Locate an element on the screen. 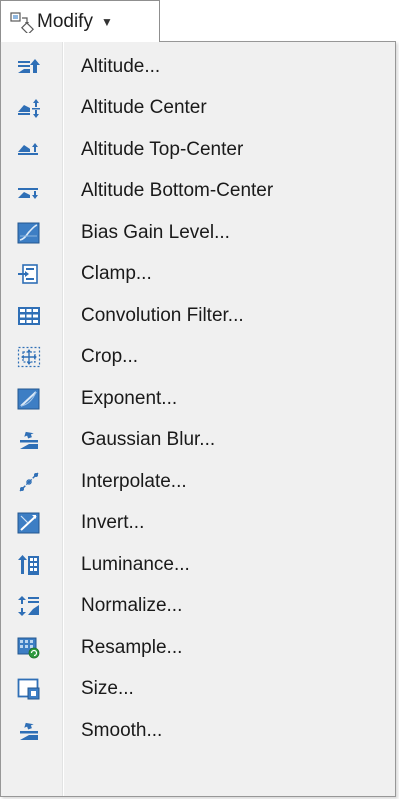 Image resolution: width=399 pixels, height=799 pixels. luminance-icon is located at coordinates (29, 565).